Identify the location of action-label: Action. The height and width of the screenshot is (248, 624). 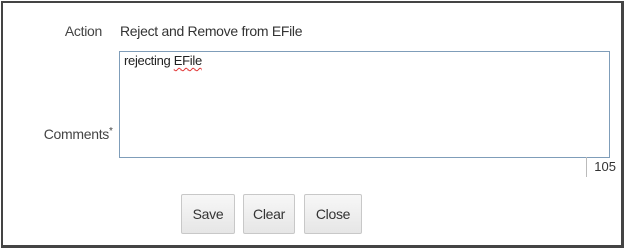
(83, 31).